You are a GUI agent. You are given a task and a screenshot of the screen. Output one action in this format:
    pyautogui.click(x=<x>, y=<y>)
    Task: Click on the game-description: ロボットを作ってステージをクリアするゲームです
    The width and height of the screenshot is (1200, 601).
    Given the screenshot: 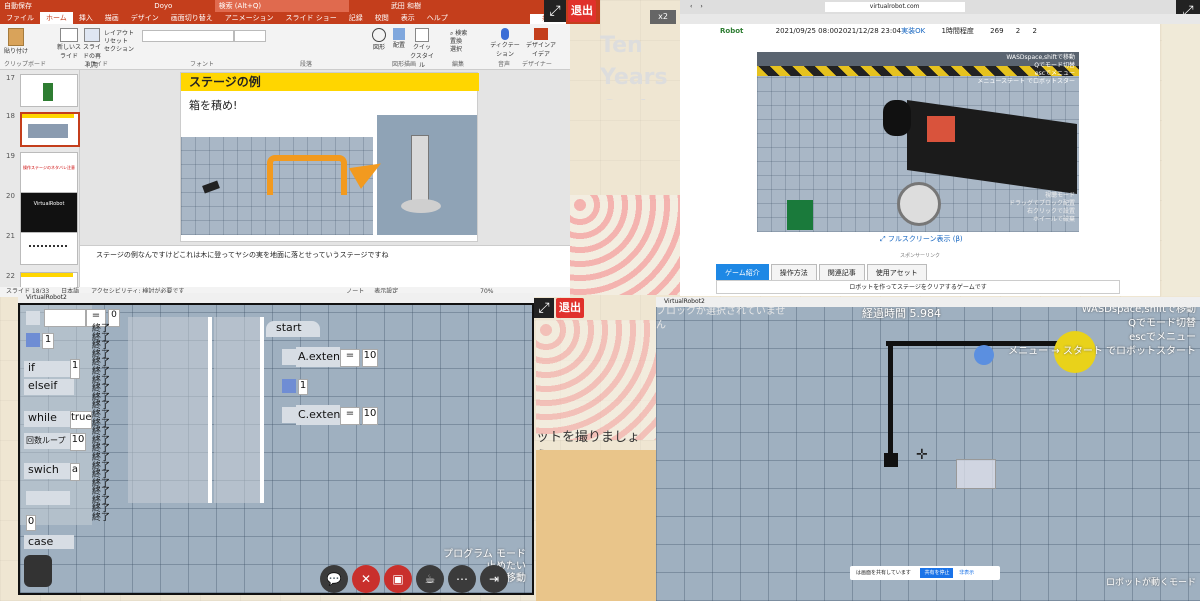 What is the action you would take?
    pyautogui.click(x=918, y=287)
    